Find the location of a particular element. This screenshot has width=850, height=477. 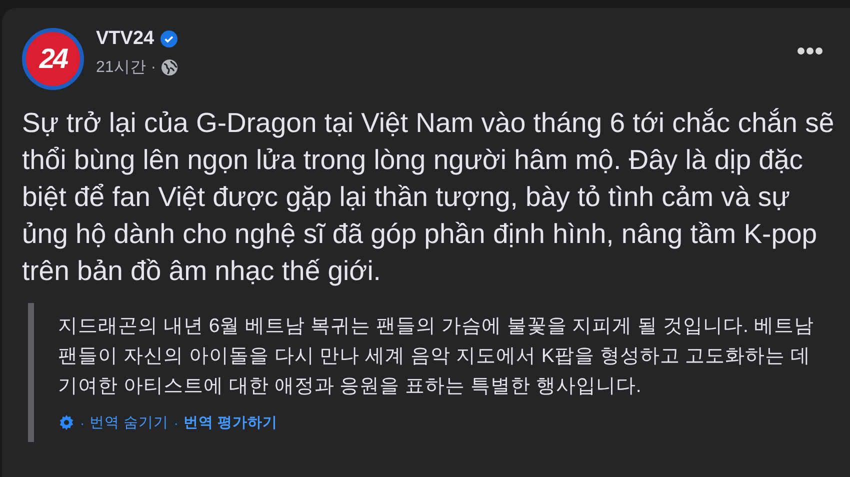

translation-link: 번역 평가하기 is located at coordinates (230, 422).